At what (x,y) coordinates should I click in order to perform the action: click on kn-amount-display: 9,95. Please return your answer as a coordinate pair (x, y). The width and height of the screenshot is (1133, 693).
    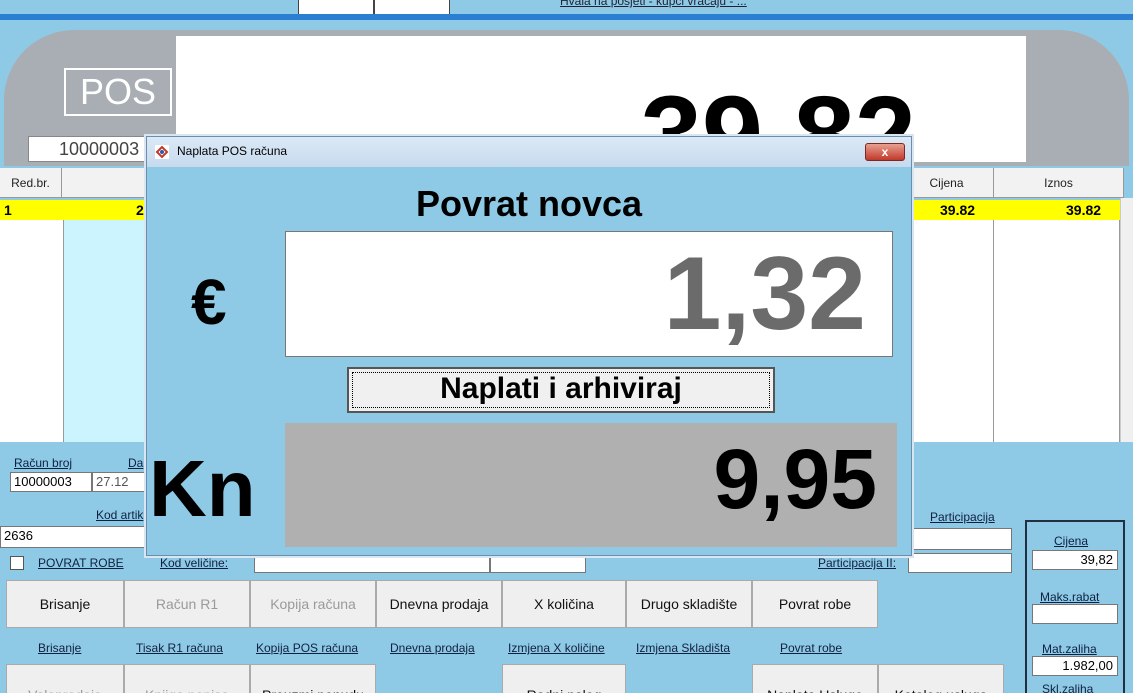
    Looking at the image, I should click on (591, 485).